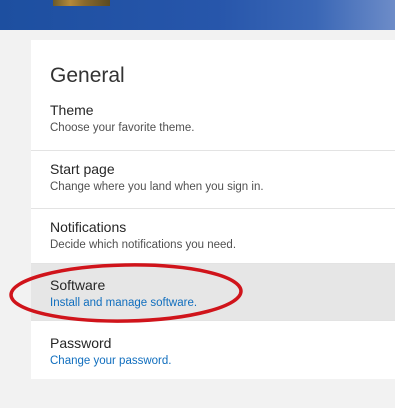  I want to click on settings-item-title: Software, so click(78, 285).